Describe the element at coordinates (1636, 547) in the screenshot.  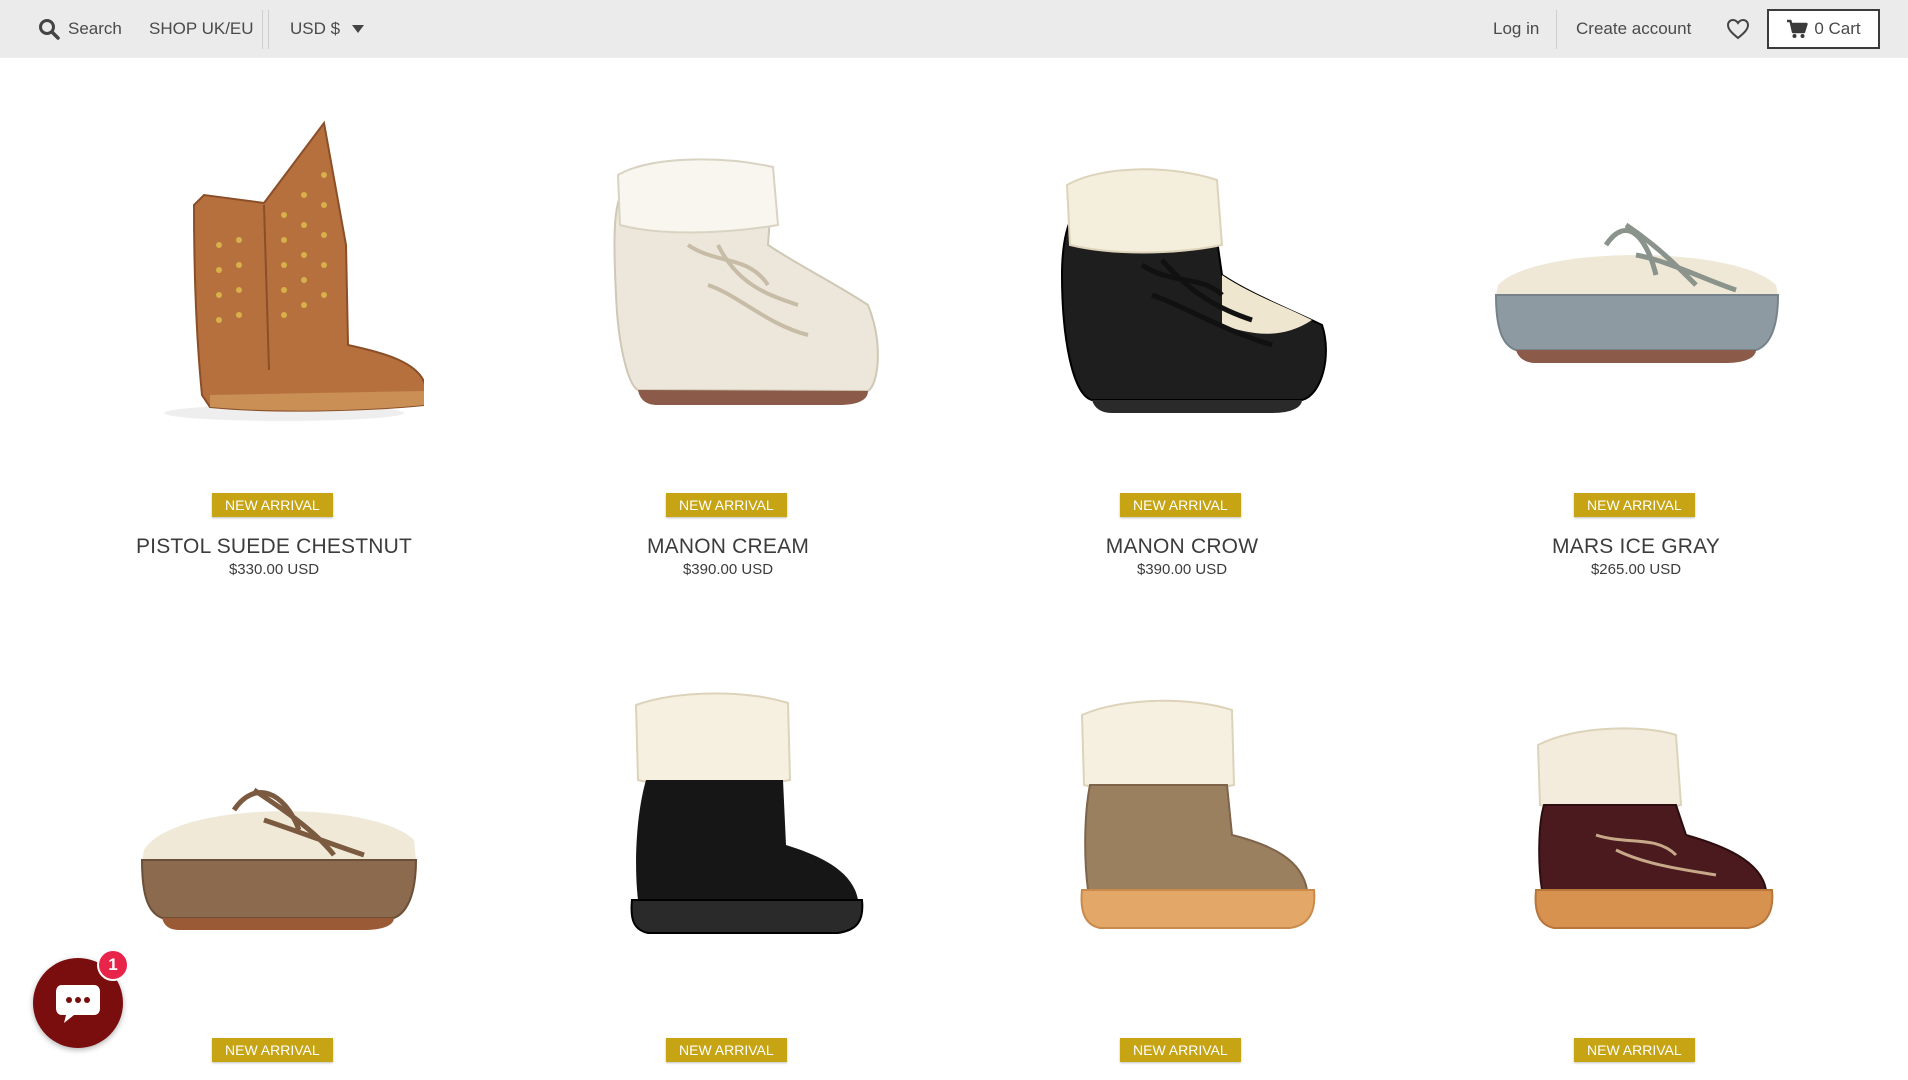
I see `product-title: MARS ICE GRAY` at that location.